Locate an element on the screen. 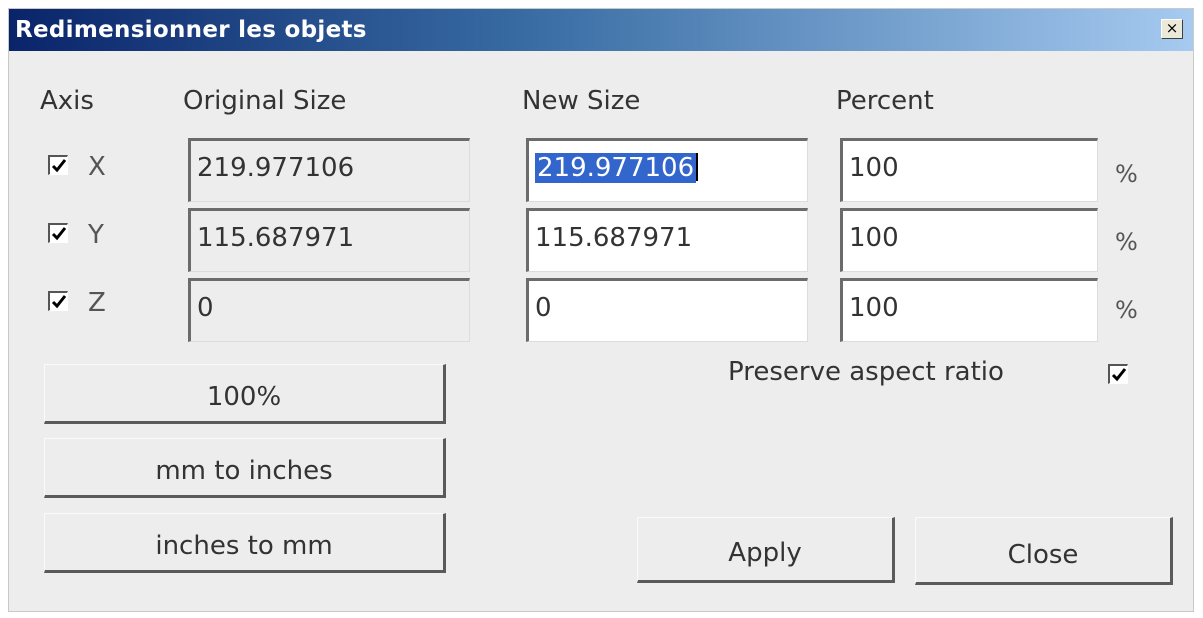 The image size is (1203, 618). axis-y-checkbox is located at coordinates (58, 233).